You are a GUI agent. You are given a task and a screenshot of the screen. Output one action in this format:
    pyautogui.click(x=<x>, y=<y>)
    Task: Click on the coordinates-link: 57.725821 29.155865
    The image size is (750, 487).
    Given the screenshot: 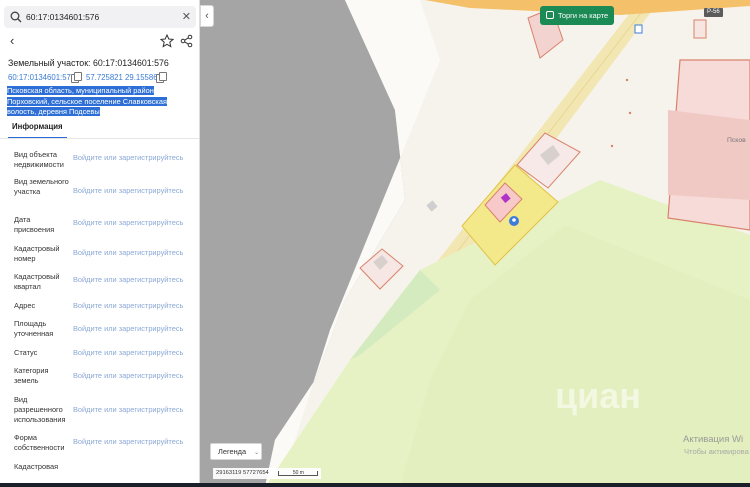 What is the action you would take?
    pyautogui.click(x=124, y=77)
    